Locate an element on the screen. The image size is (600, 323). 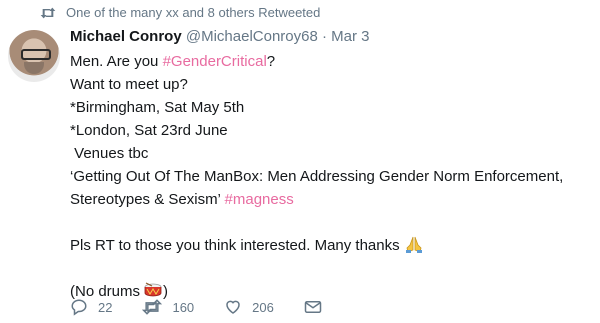
retweet-count: 160 is located at coordinates (183, 307).